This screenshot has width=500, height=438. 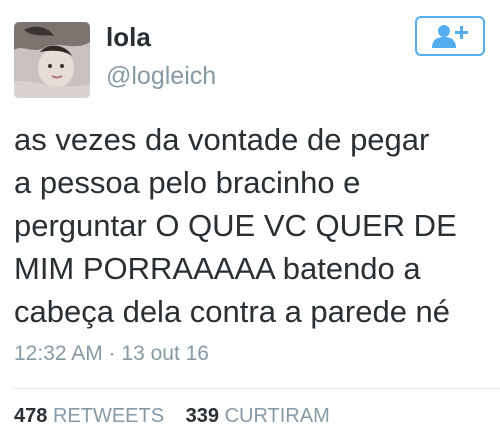 What do you see at coordinates (235, 225) in the screenshot?
I see `tweet-text-line: perguntar O QUE VC QUER DE` at bounding box center [235, 225].